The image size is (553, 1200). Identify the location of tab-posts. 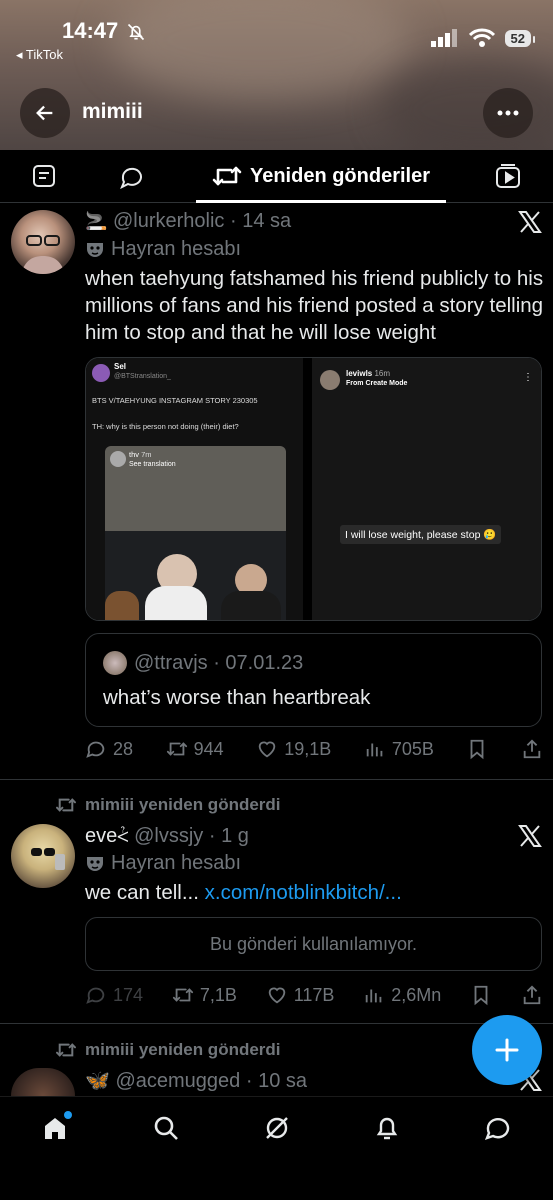
(44, 176).